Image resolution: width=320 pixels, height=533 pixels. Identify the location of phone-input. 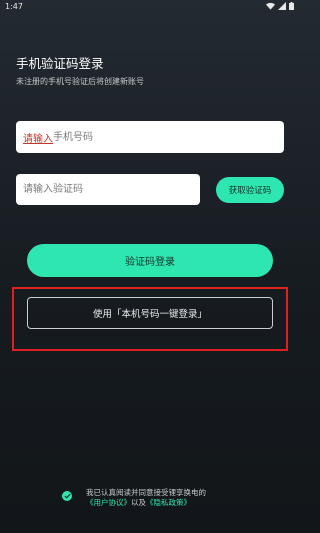
(150, 137).